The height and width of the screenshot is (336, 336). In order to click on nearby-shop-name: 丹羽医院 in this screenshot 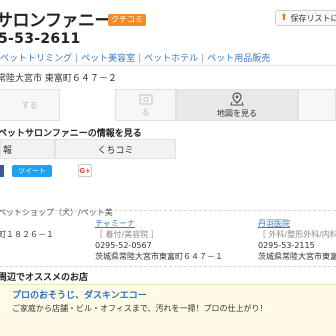, I will do `click(297, 223)`.